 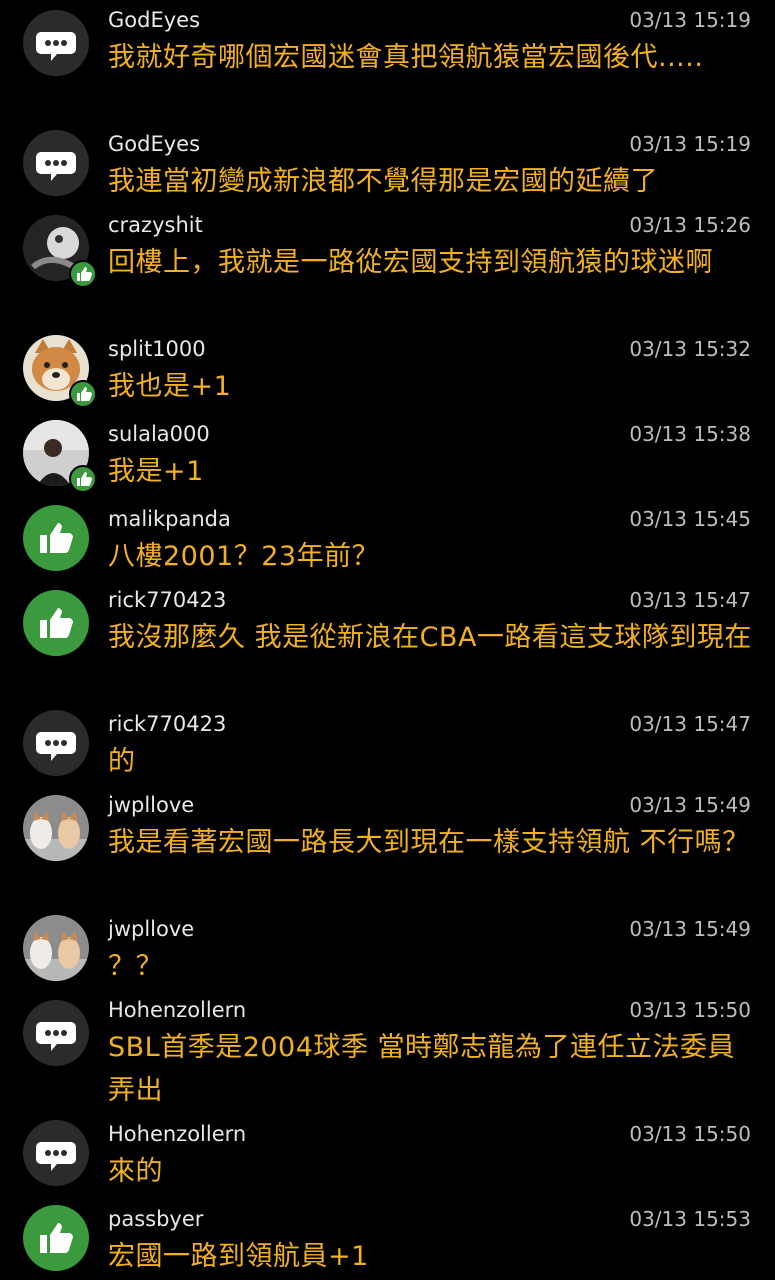 What do you see at coordinates (690, 1219) in the screenshot?
I see `comment-timestamp: 03/13 15:53` at bounding box center [690, 1219].